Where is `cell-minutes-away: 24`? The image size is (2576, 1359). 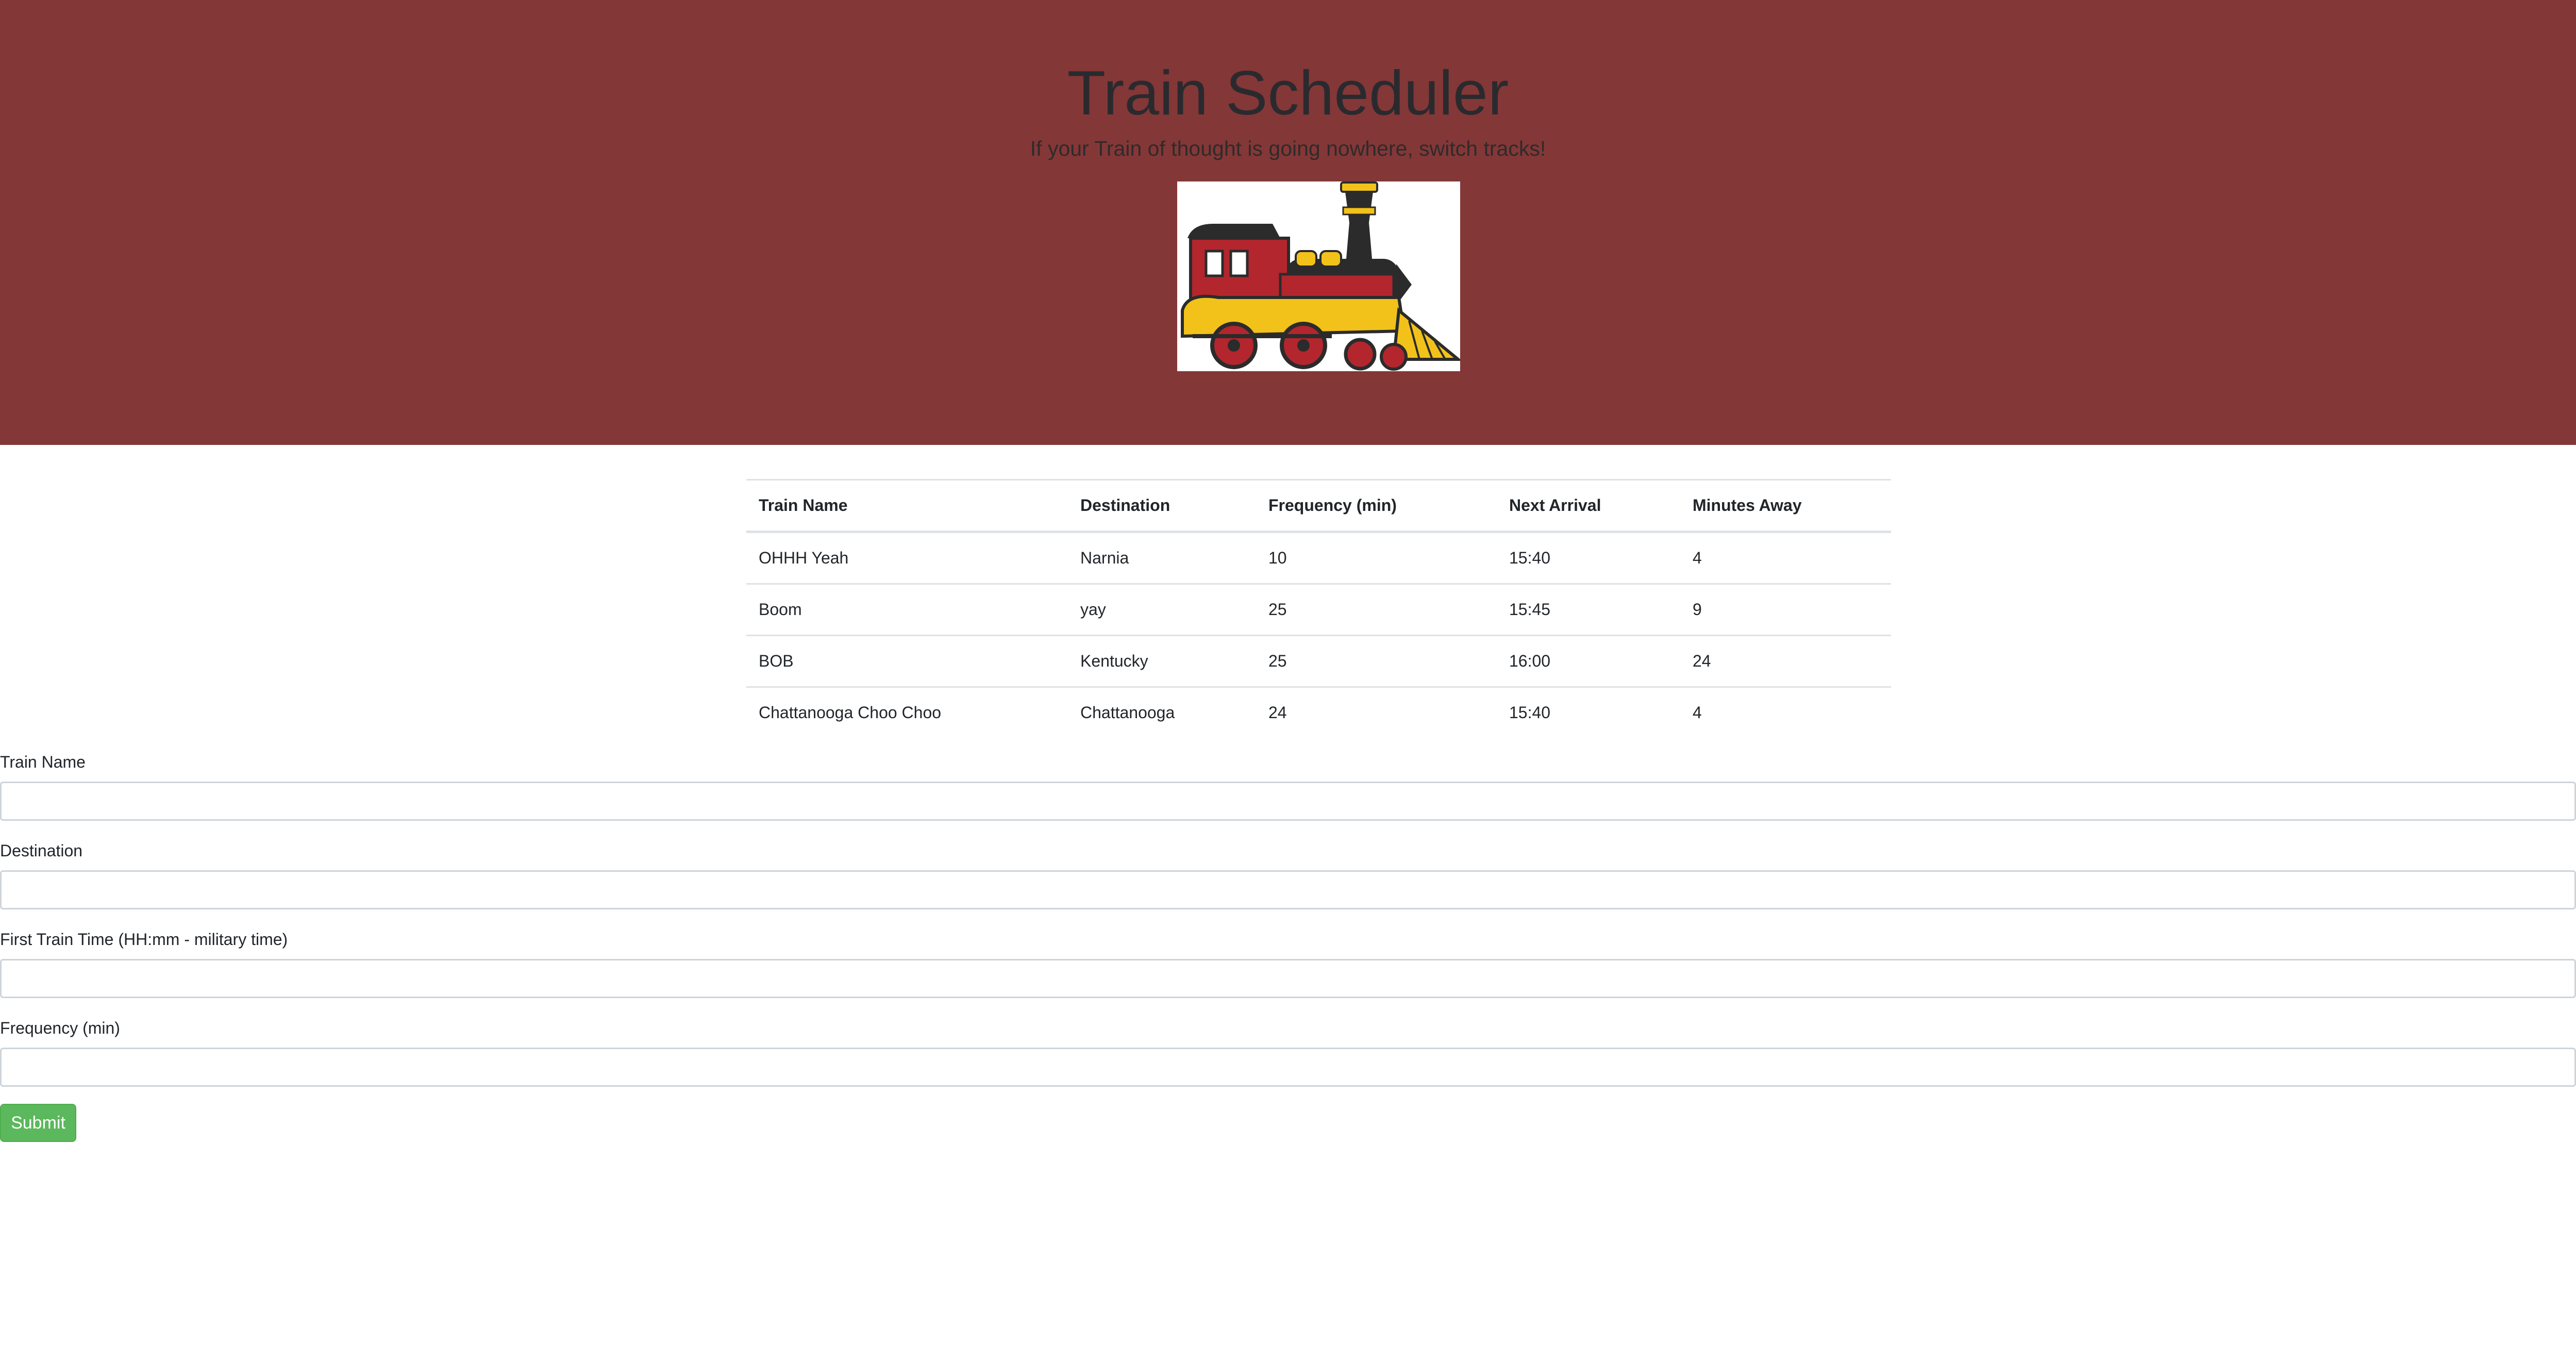 cell-minutes-away: 24 is located at coordinates (1785, 661).